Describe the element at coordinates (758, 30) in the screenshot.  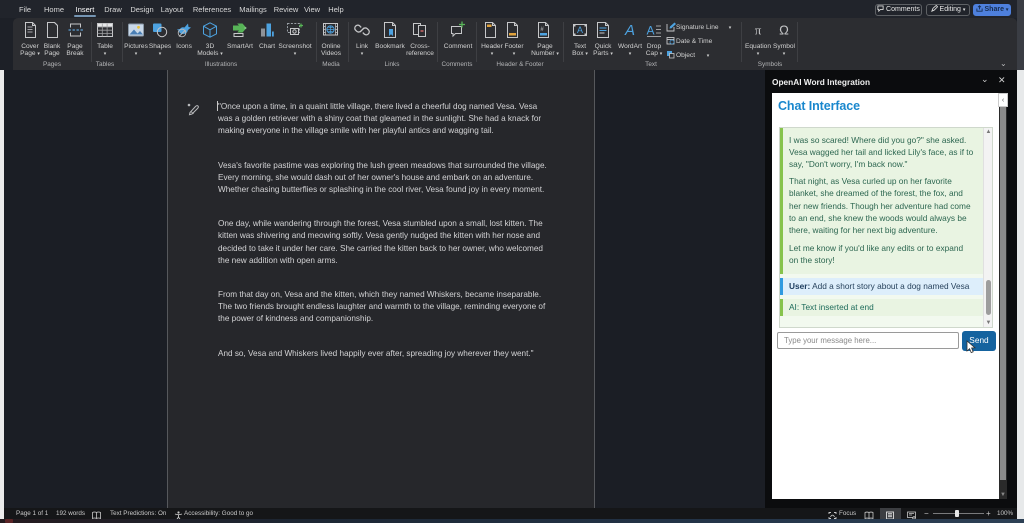
I see `svg-text: π` at that location.